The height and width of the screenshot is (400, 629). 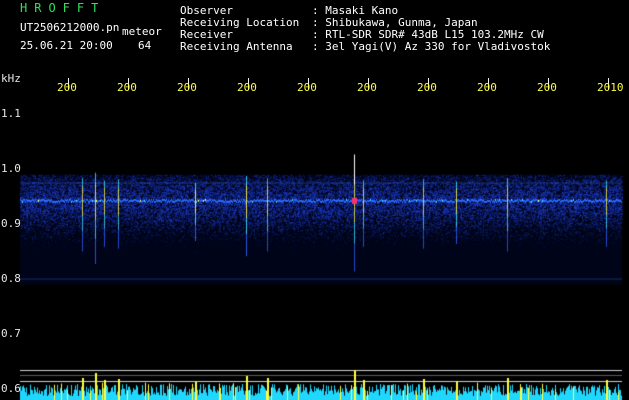 I want to click on antenna-label: Receiving Antenna, so click(x=236, y=46).